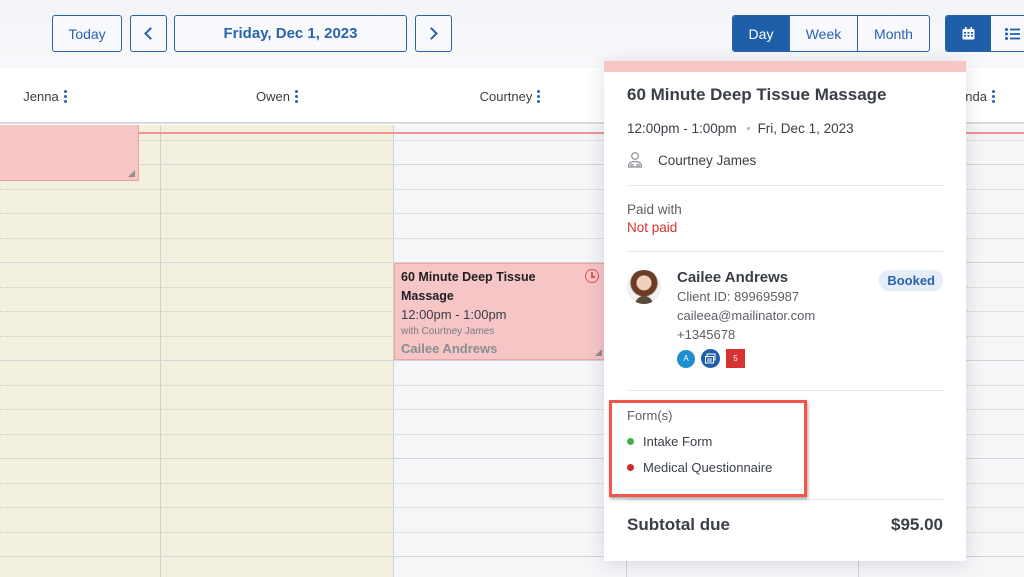  I want to click on payment-label: Paid with, so click(654, 209).